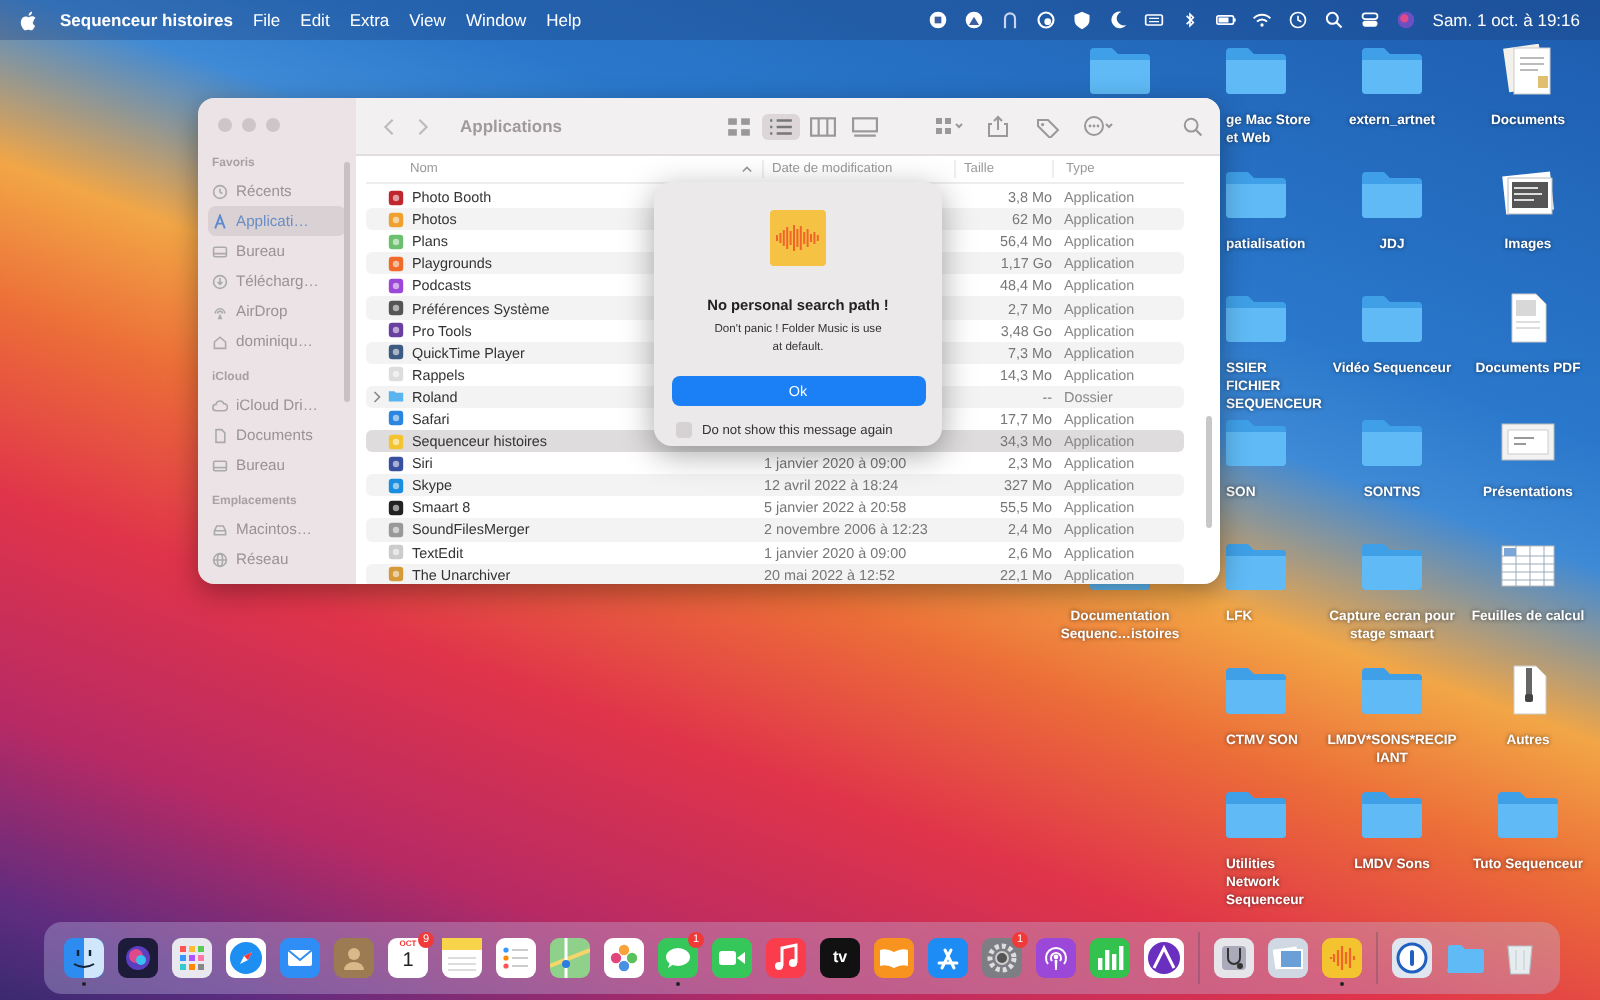 The image size is (1600, 1000). What do you see at coordinates (220, 341) in the screenshot?
I see `house-icon` at bounding box center [220, 341].